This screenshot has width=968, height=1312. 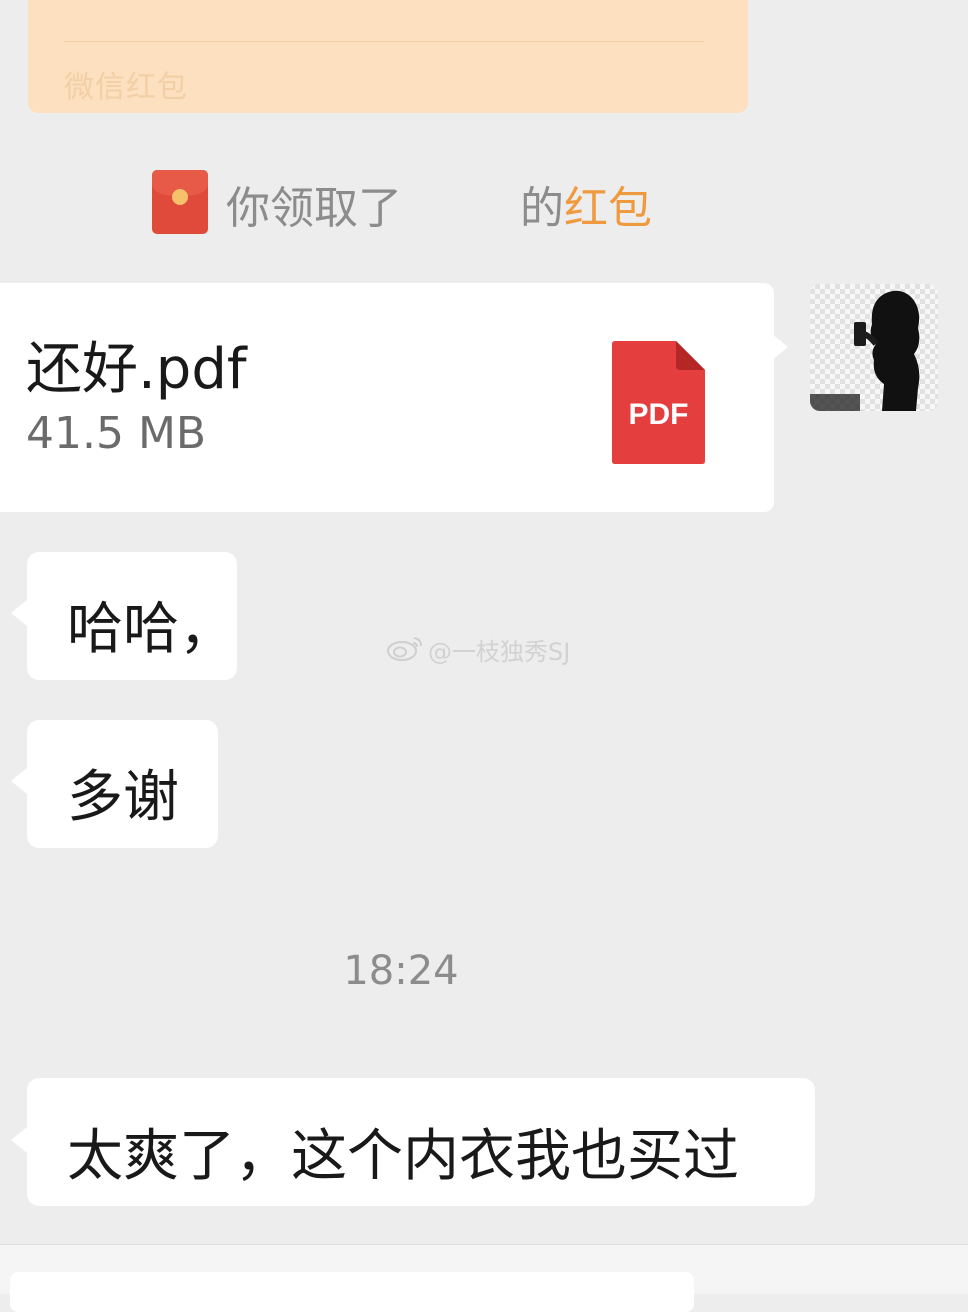 What do you see at coordinates (499, 652) in the screenshot?
I see `watermark-text: @一枝独秀SJ` at bounding box center [499, 652].